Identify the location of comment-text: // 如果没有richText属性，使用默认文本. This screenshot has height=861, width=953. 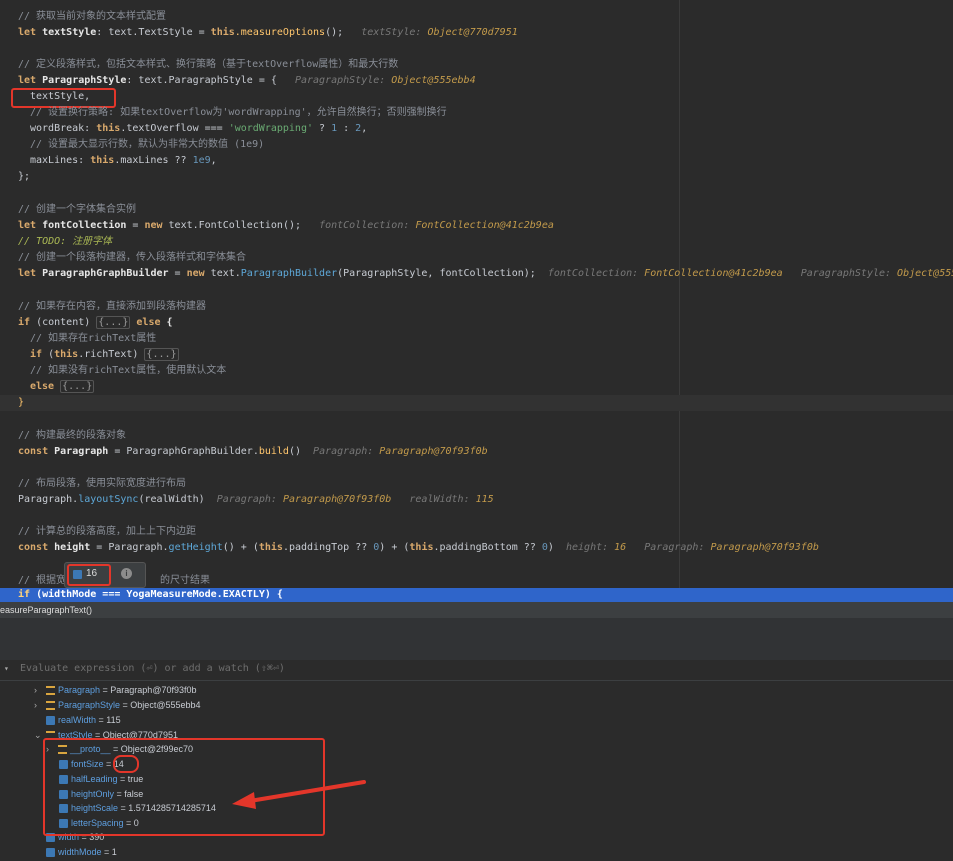
(128, 370).